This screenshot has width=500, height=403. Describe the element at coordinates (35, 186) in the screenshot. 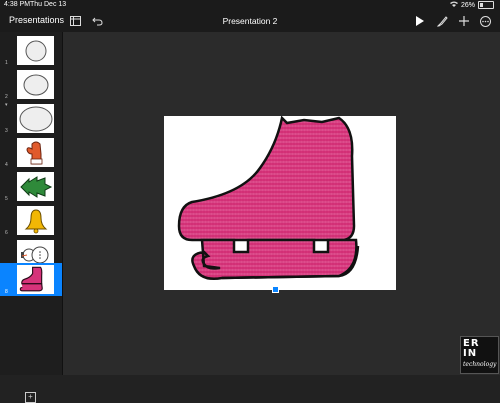

I see `christmas-tree-icon` at that location.